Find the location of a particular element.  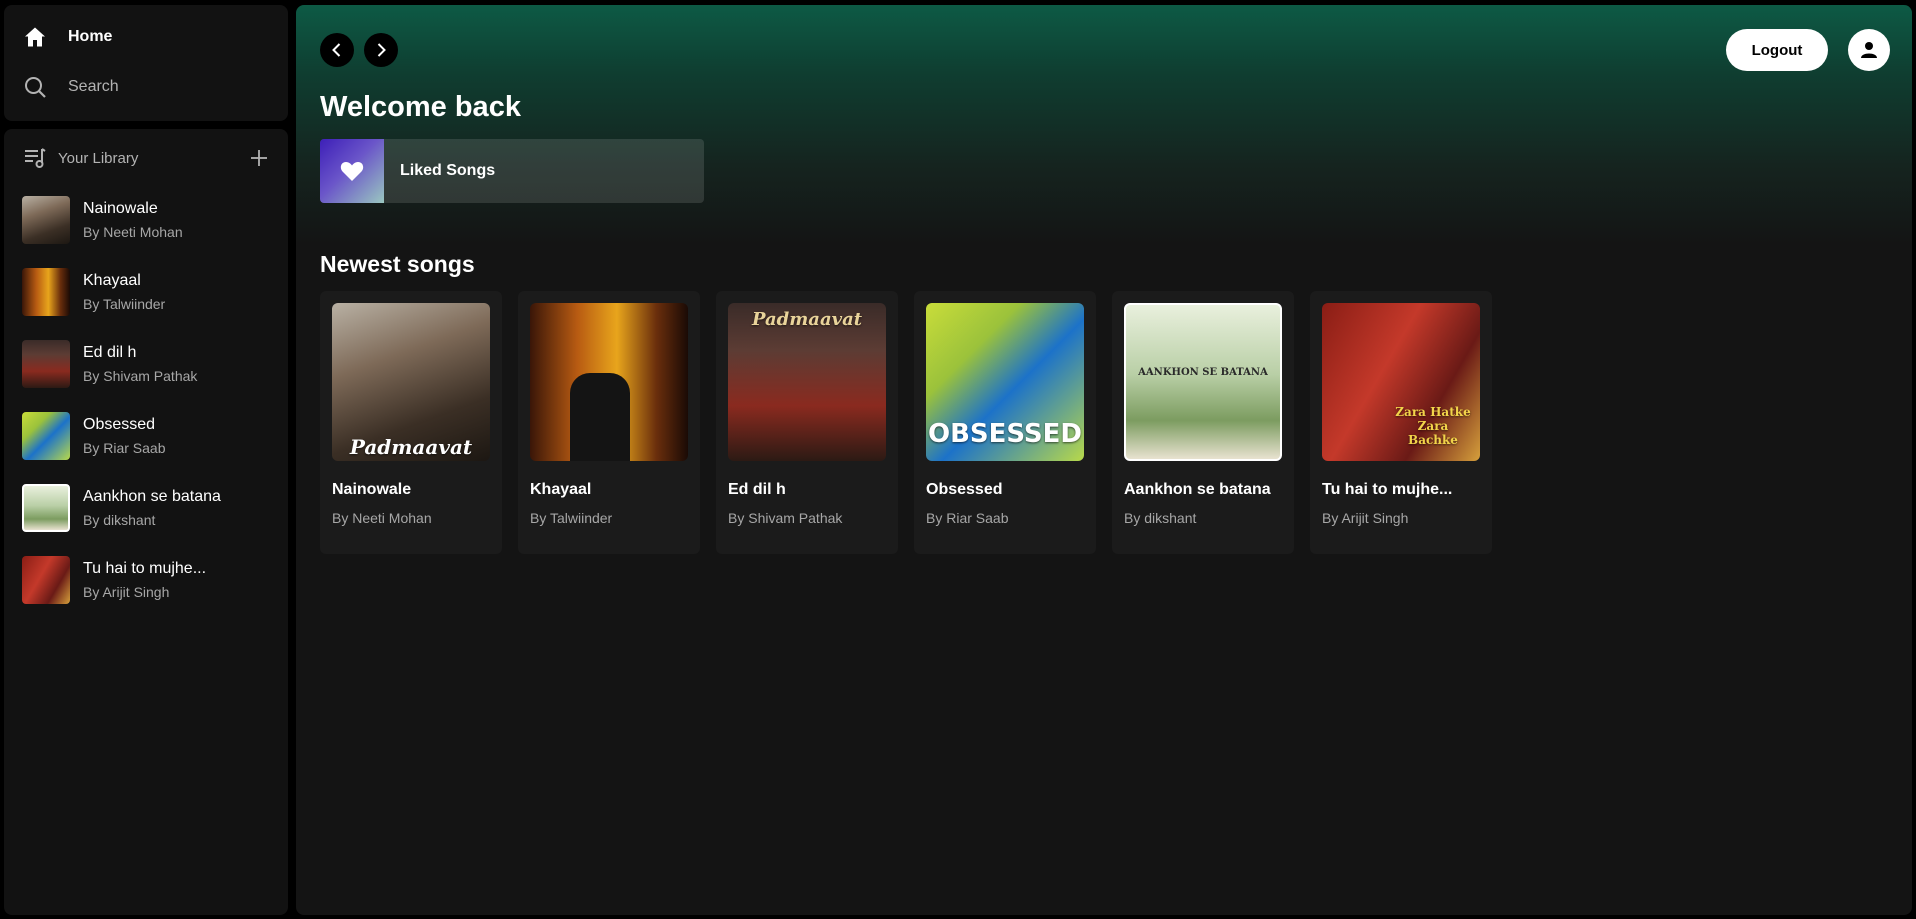

album-art: Zara Hatke Zara Bachke is located at coordinates (1401, 382).